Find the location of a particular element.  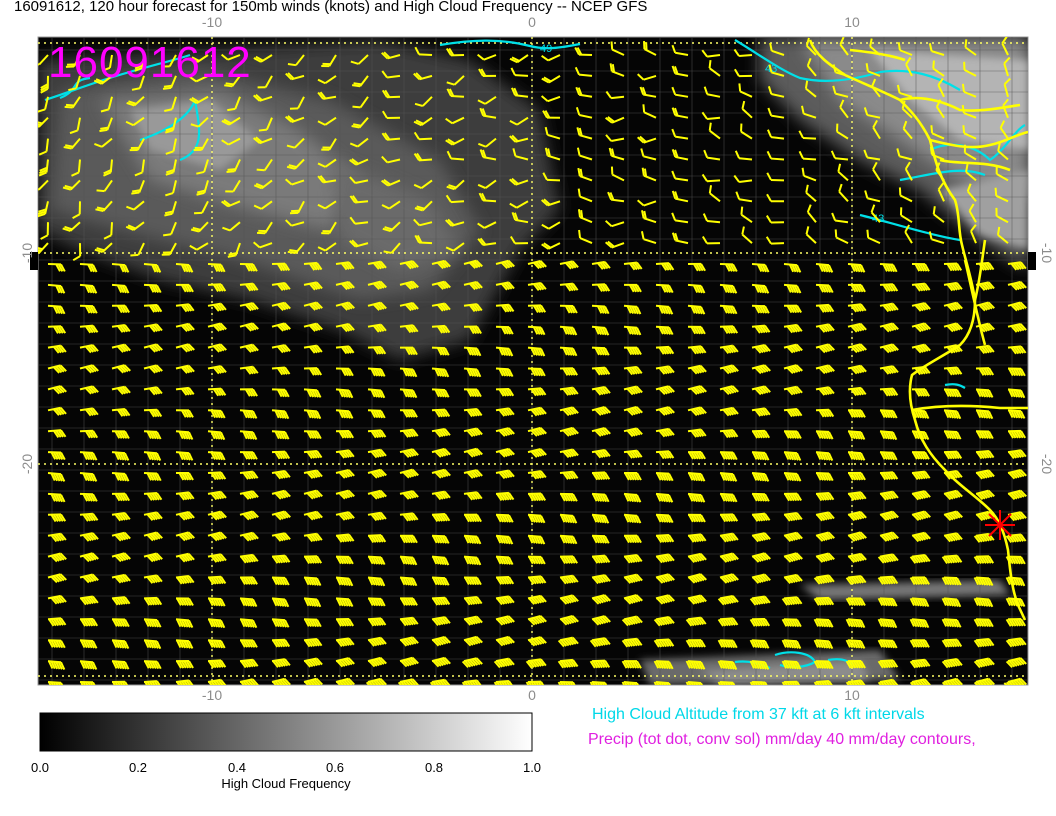

y-tick-right: -10 is located at coordinates (1047, 253).